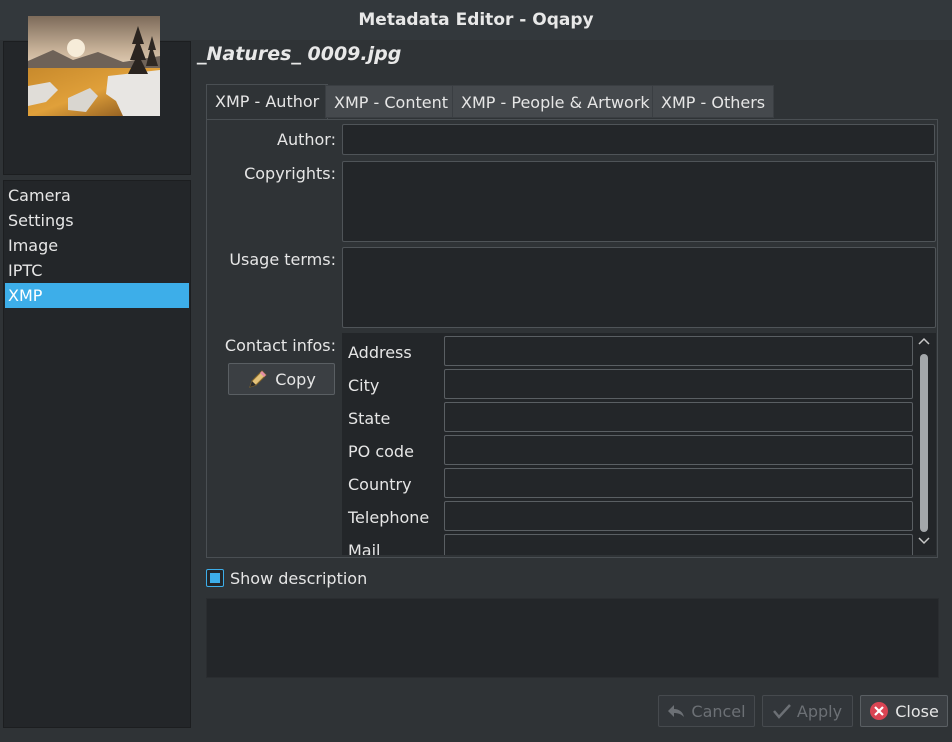  What do you see at coordinates (555, 101) in the screenshot?
I see `tab-xmp-people-artwork: XMP - People & Artwork` at bounding box center [555, 101].